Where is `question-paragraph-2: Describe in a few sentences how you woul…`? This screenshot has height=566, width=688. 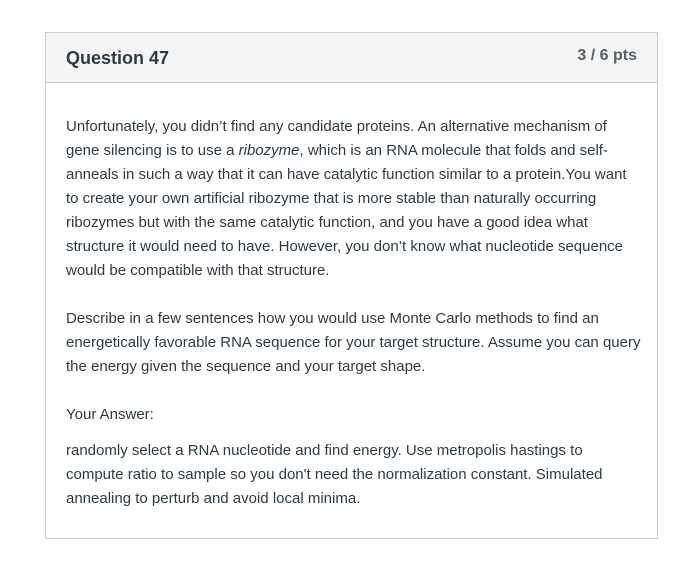 question-paragraph-2: Describe in a few sentences how you woul… is located at coordinates (353, 342).